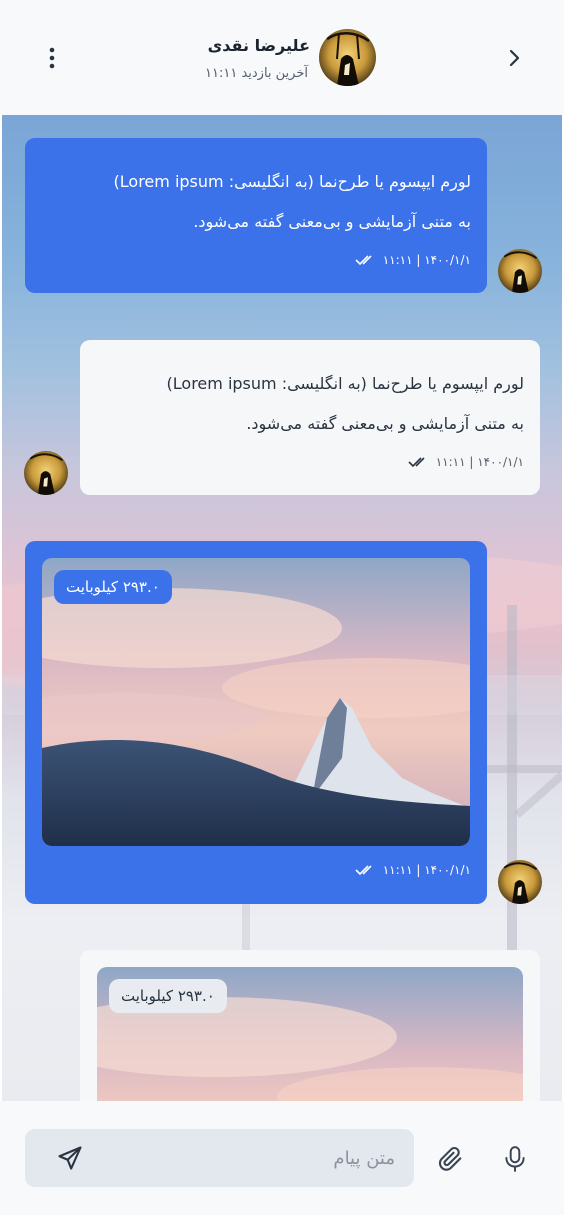 This screenshot has height=1215, width=564. I want to click on more-menu-button, so click(52, 58).